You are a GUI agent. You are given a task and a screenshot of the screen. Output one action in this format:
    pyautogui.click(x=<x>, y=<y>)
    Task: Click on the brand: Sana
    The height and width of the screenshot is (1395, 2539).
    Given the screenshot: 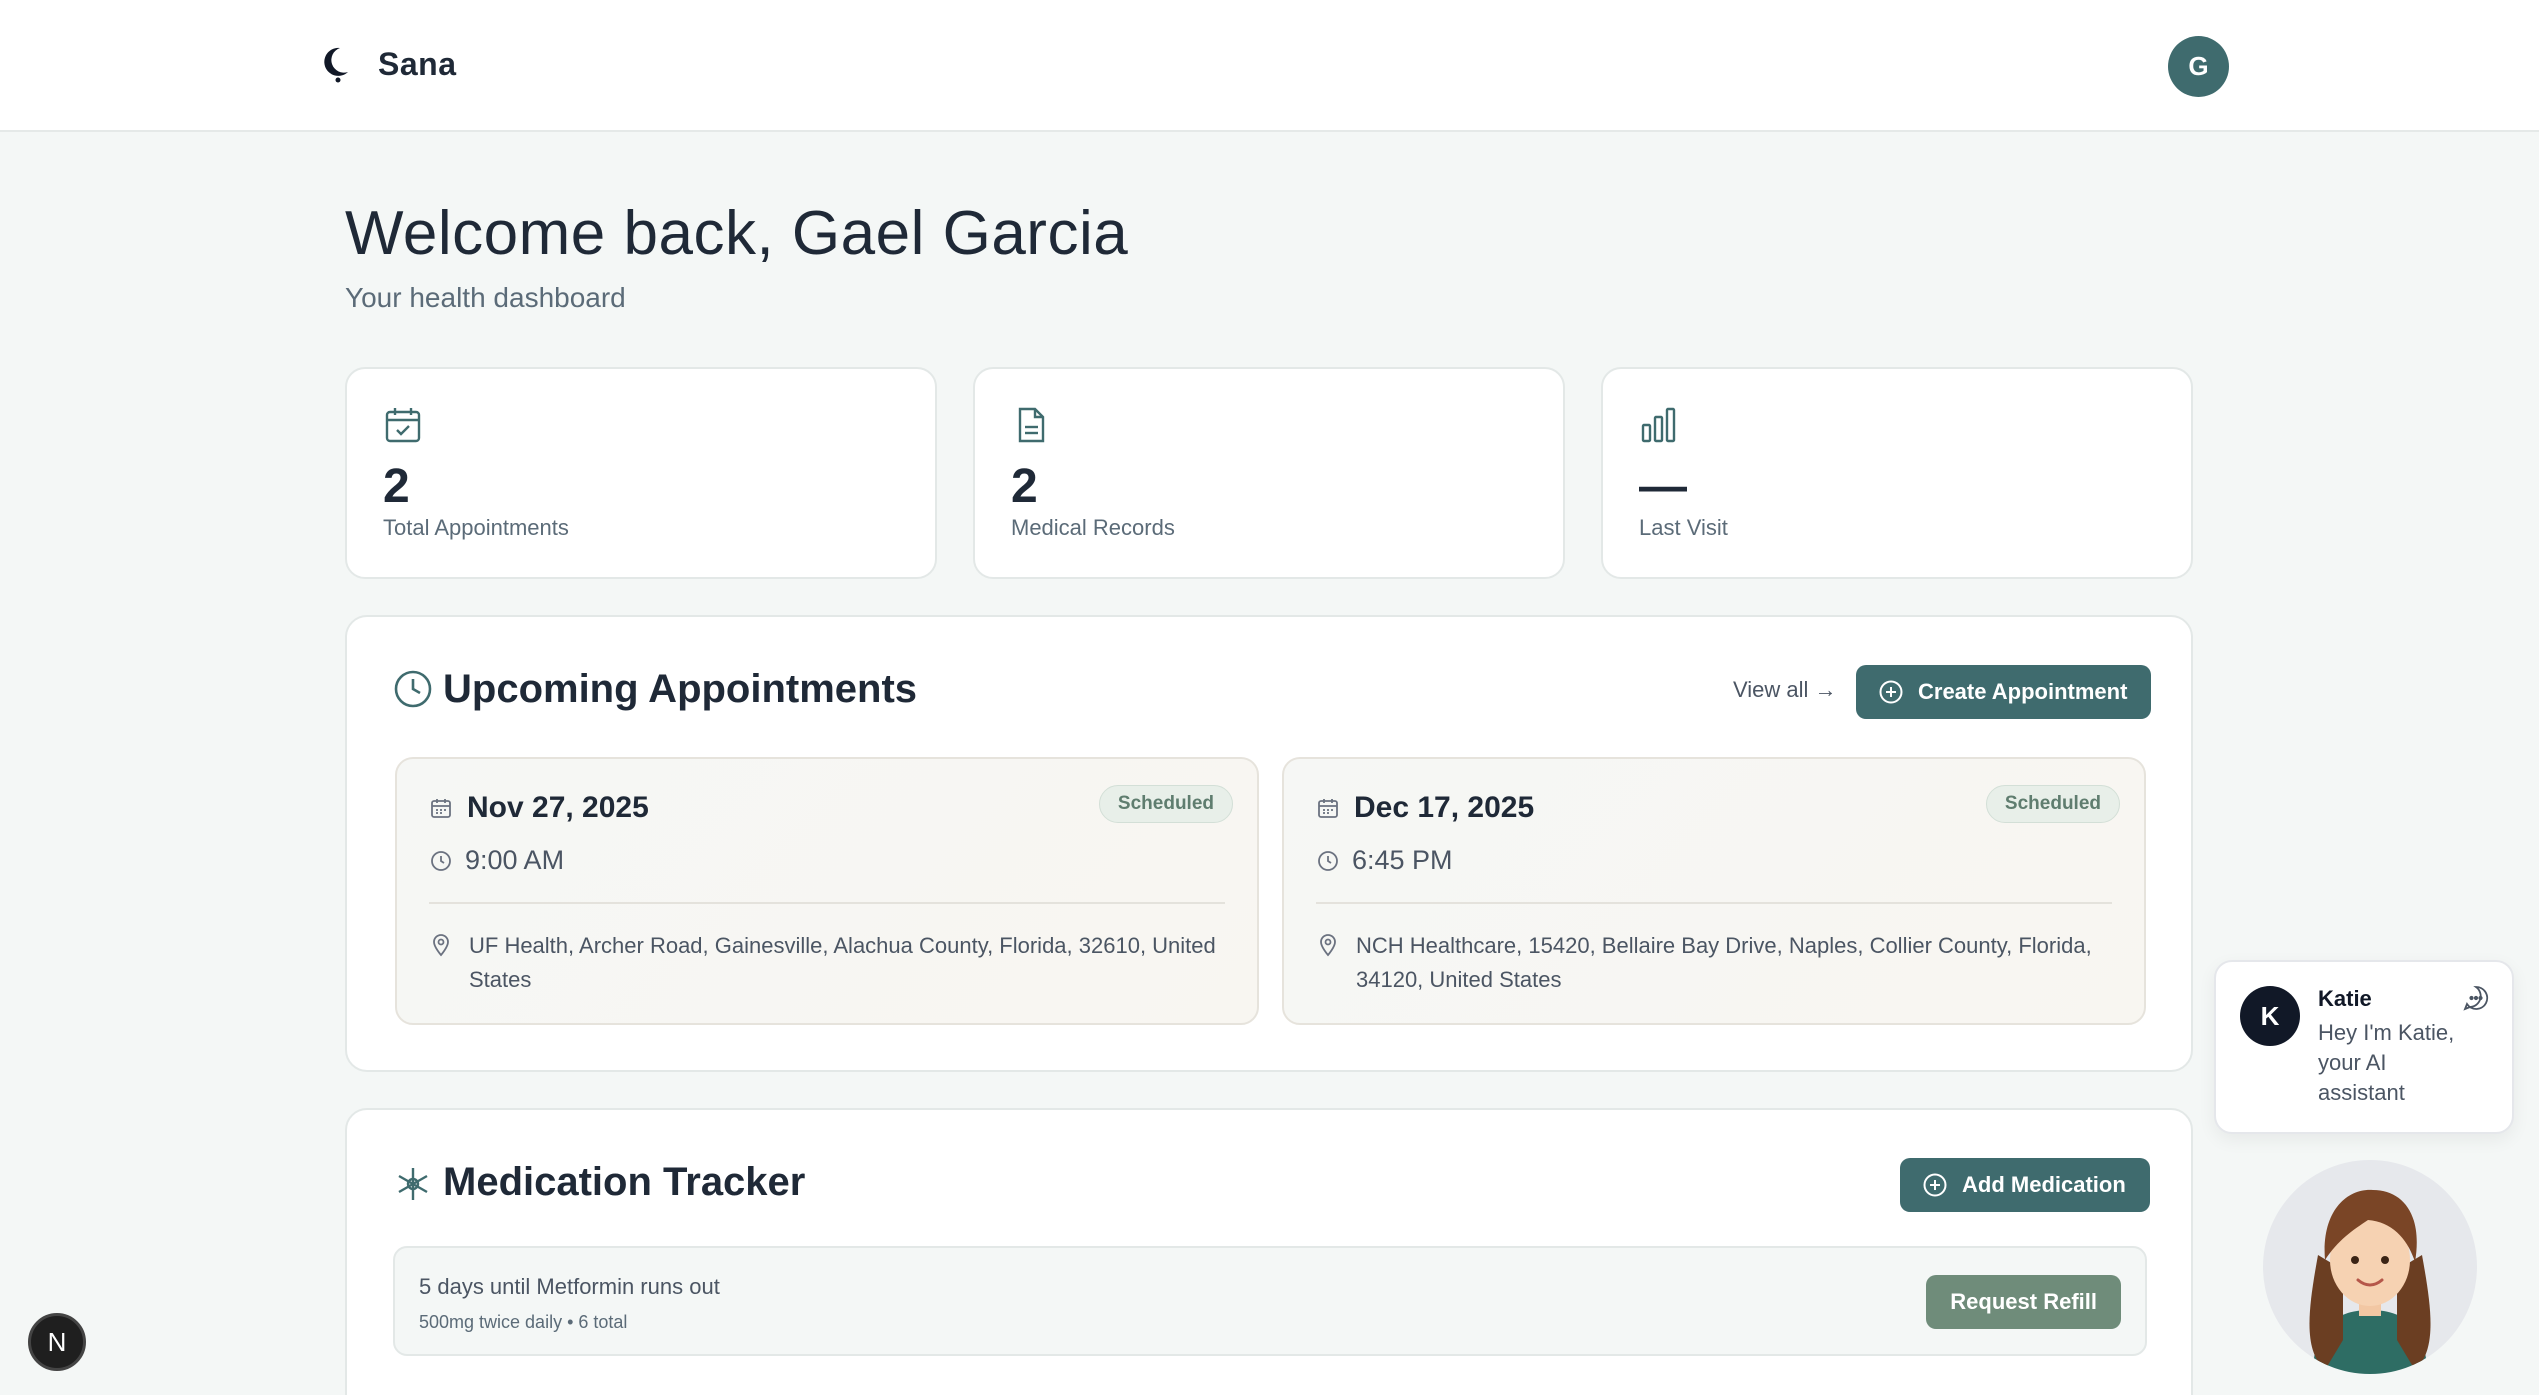 What is the action you would take?
    pyautogui.click(x=387, y=64)
    